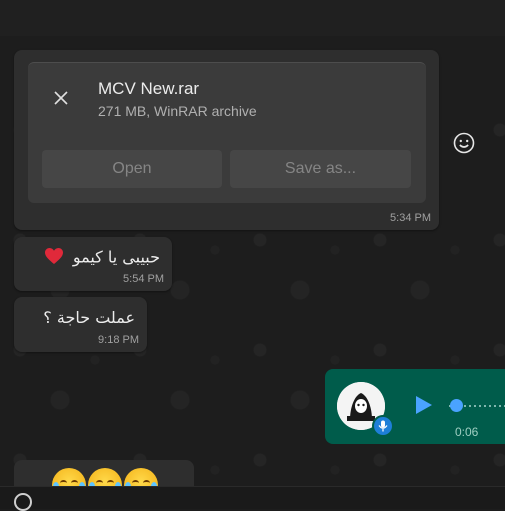 The height and width of the screenshot is (511, 505). What do you see at coordinates (252, 18) in the screenshot?
I see `chat-header-strip` at bounding box center [252, 18].